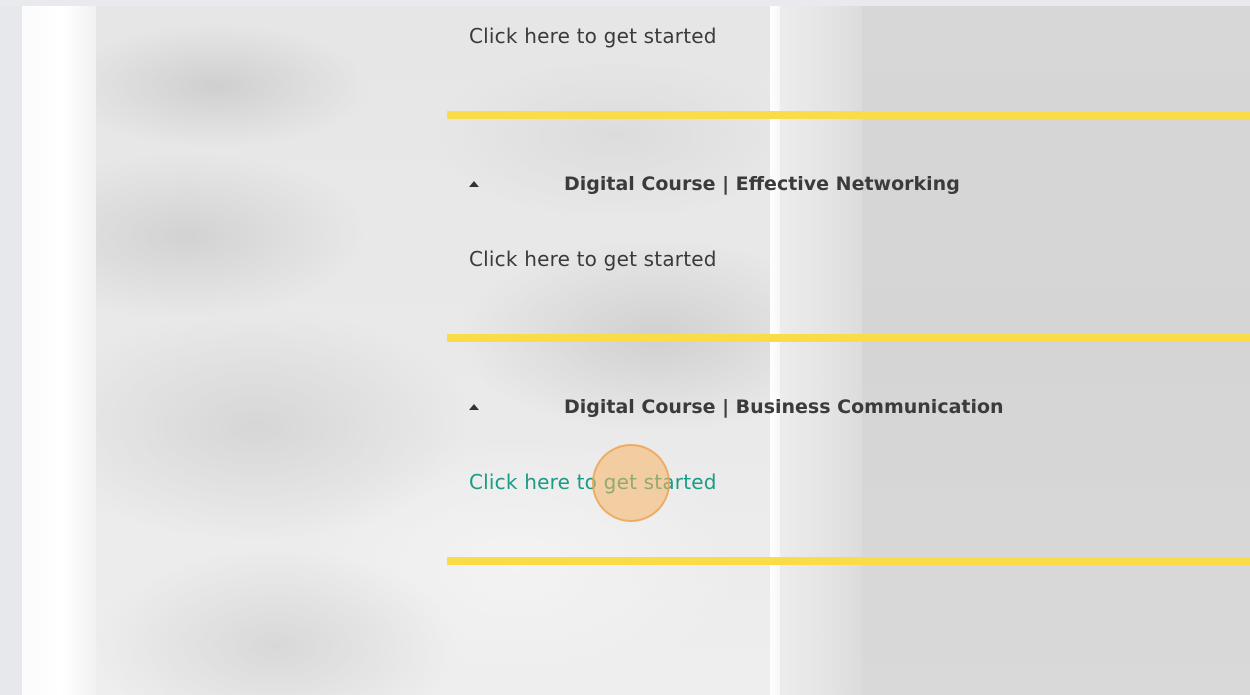  What do you see at coordinates (762, 184) in the screenshot?
I see `course-title: Digital Course | Effective Networking` at bounding box center [762, 184].